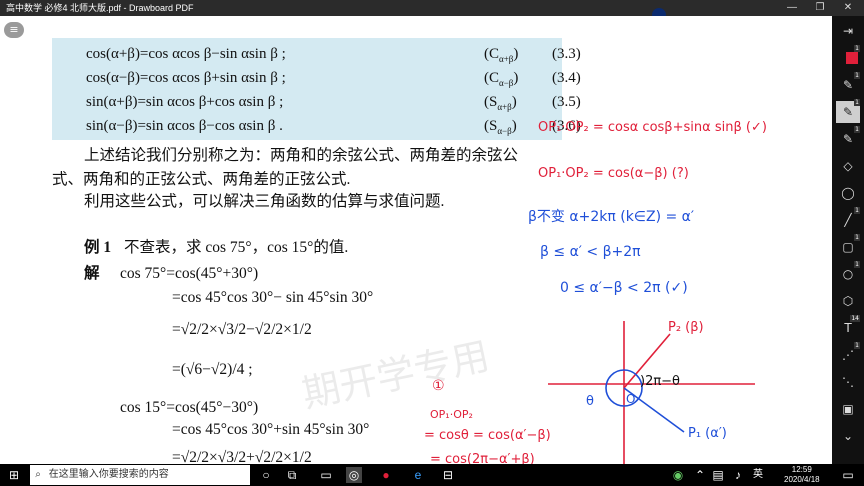 This screenshot has width=864, height=486. I want to click on taskbar-clock: 12:59 2020/4/18, so click(802, 475).